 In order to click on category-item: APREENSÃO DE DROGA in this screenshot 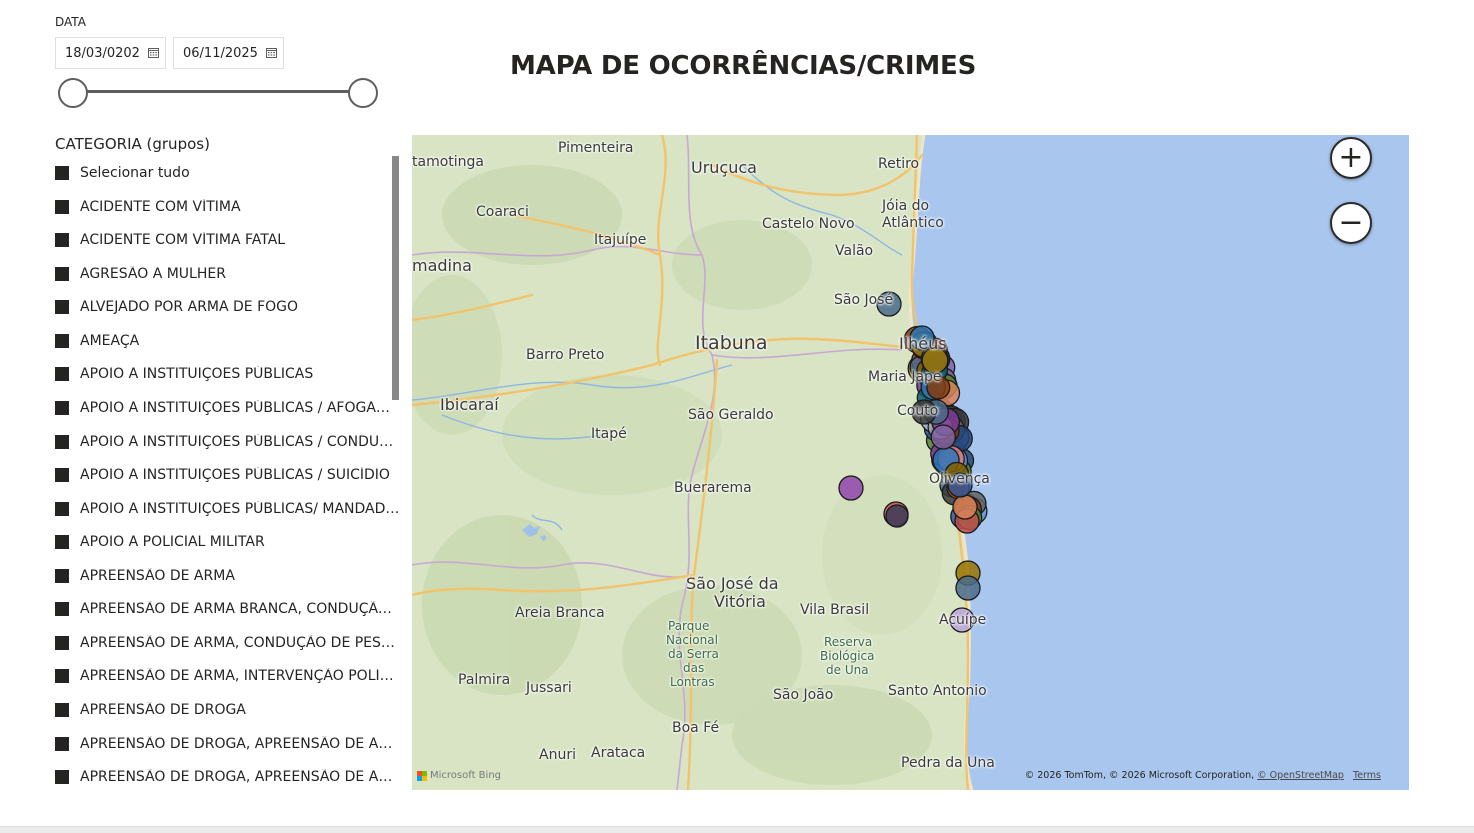, I will do `click(227, 710)`.